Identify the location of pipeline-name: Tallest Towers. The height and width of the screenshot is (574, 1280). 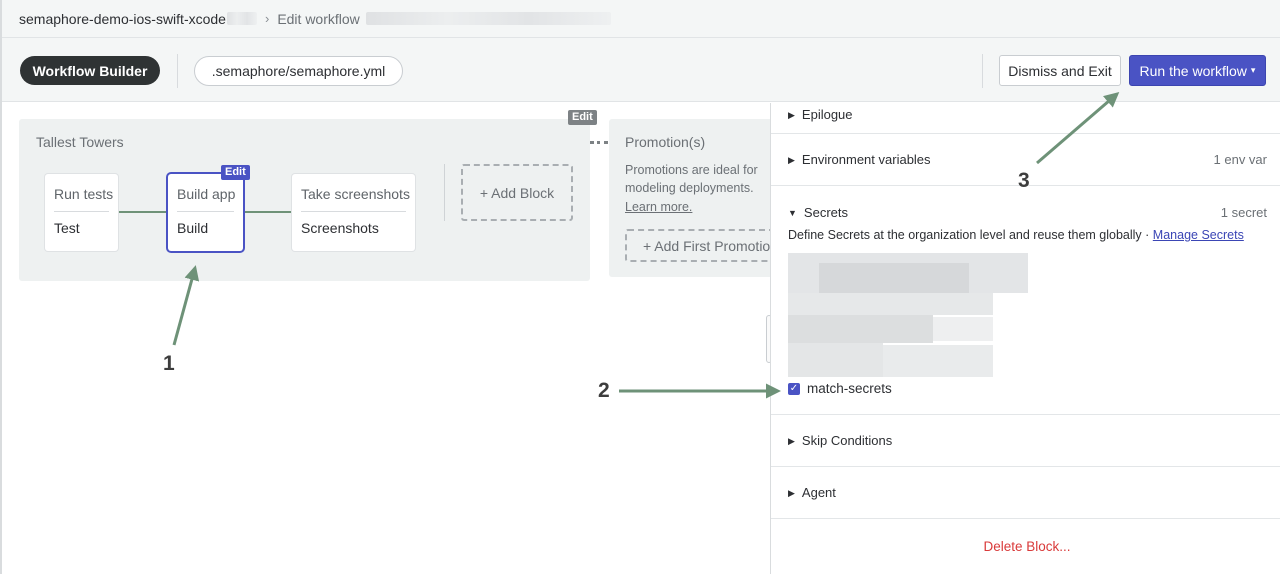
(80, 142).